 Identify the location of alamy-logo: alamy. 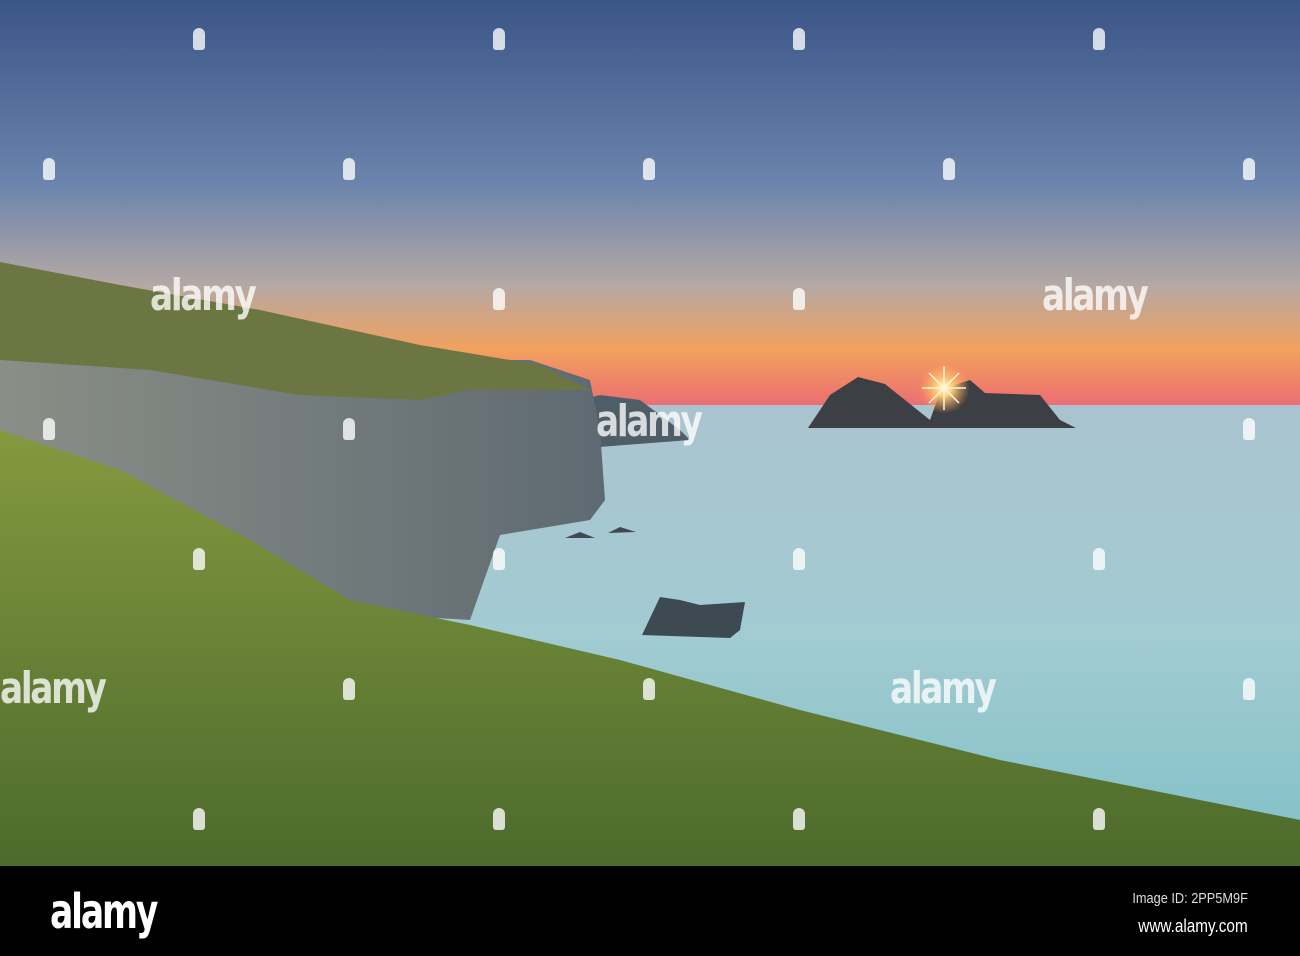
(104, 912).